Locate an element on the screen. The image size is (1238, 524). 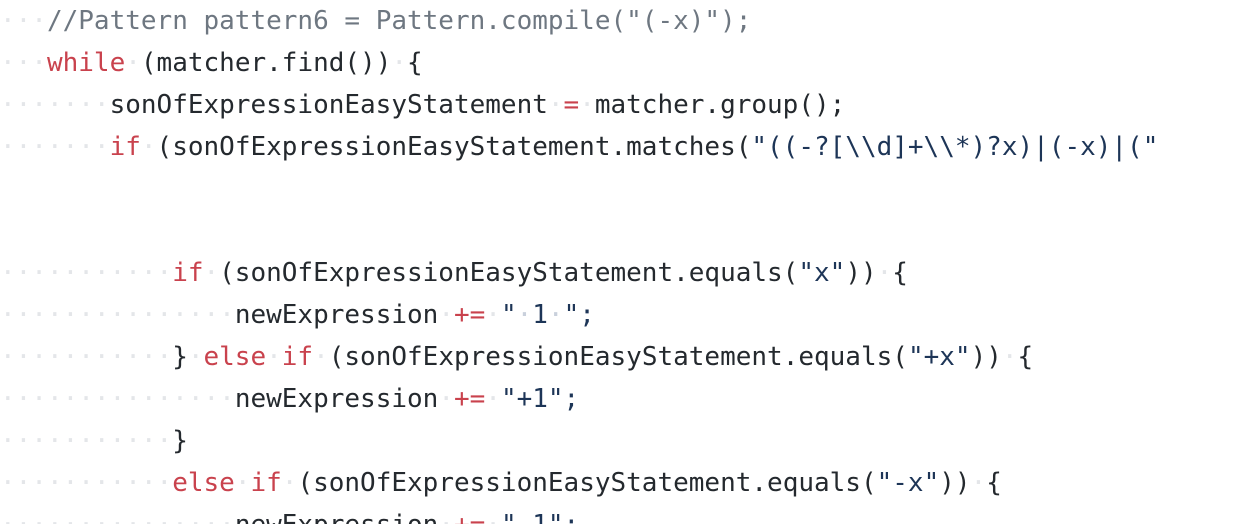
code-token-plain: (sonOfExpressionEasyStatement.matches( is located at coordinates (454, 147).